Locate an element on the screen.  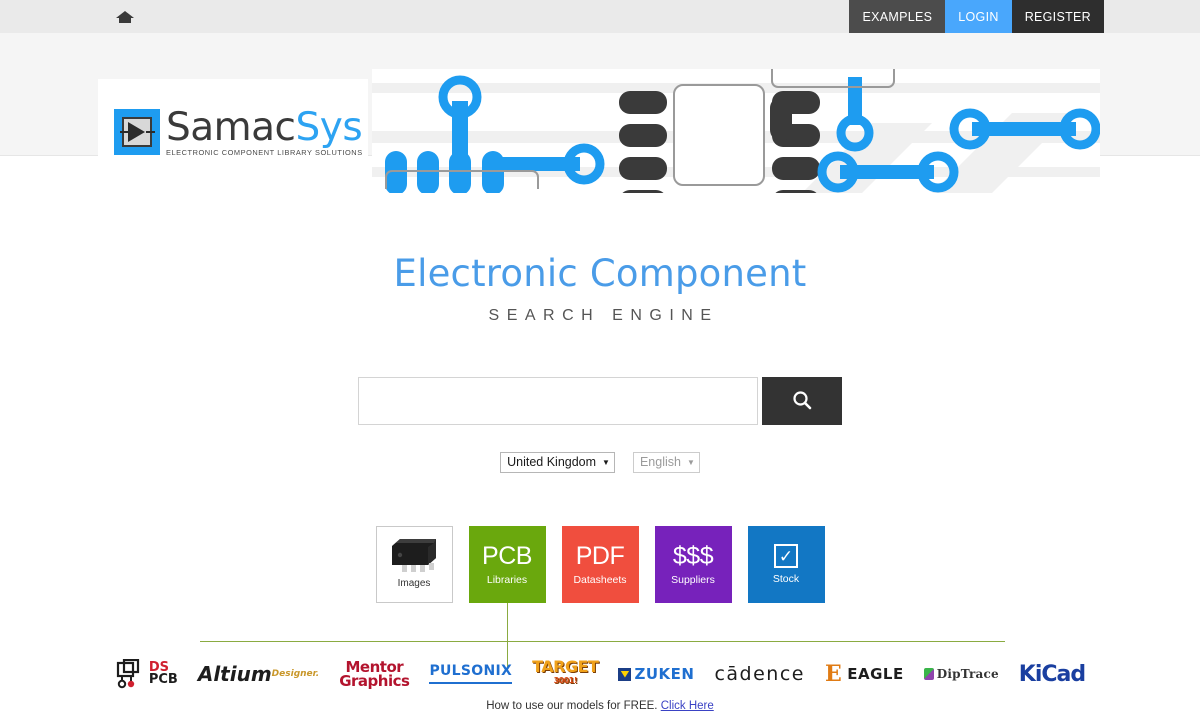
search-row is located at coordinates (600, 401).